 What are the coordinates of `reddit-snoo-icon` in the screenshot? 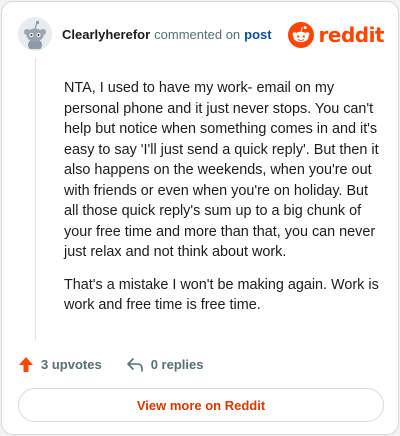 It's located at (300, 35).